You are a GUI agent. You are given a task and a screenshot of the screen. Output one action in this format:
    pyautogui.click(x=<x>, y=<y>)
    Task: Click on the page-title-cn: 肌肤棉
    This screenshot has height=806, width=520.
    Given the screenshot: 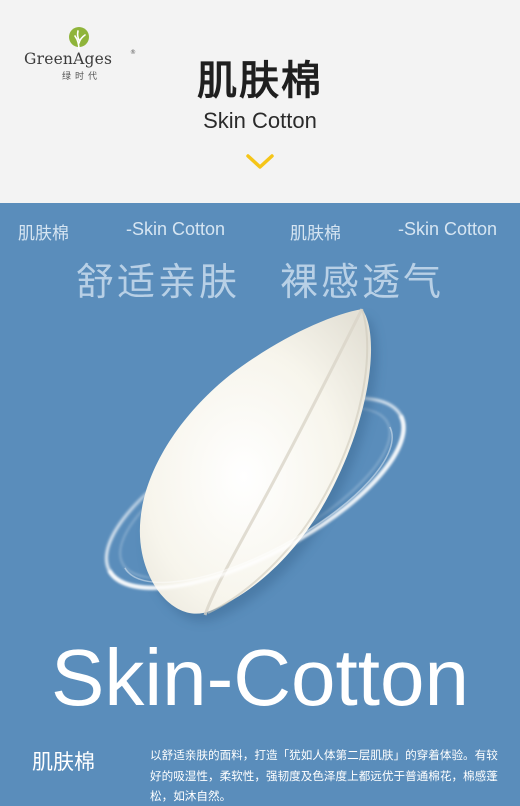 What is the action you would take?
    pyautogui.click(x=260, y=81)
    